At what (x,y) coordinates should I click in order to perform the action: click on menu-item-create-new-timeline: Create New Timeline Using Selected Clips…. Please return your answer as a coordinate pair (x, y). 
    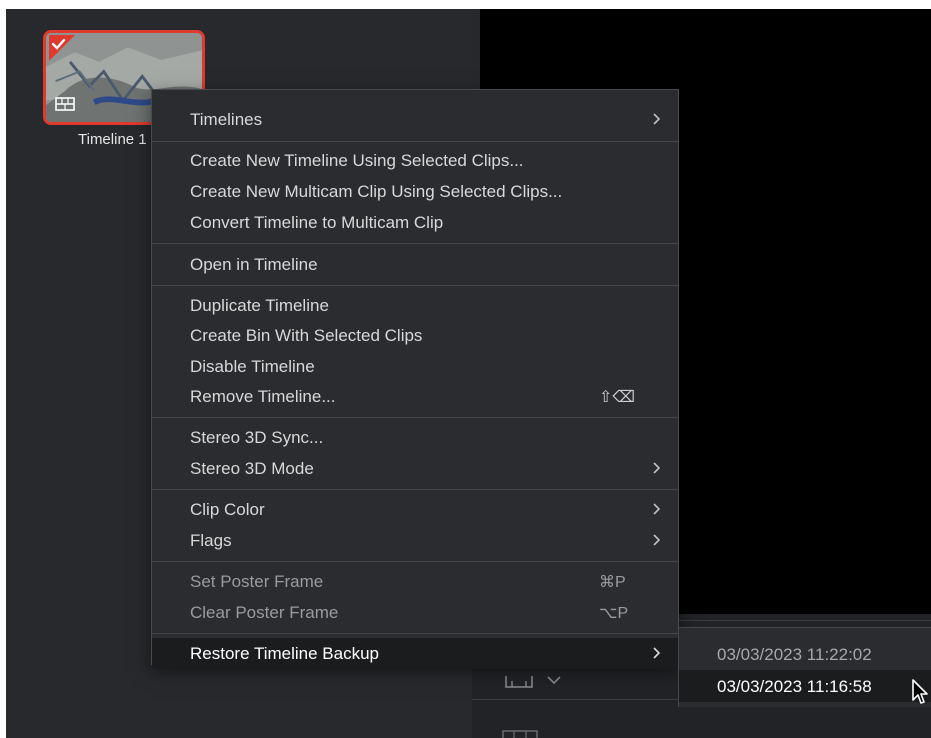
    Looking at the image, I should click on (415, 160).